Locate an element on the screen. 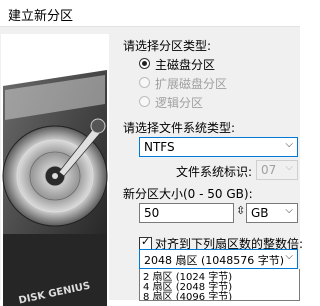 The height and width of the screenshot is (306, 320). filesystem-select-value: NTFS is located at coordinates (159, 147).